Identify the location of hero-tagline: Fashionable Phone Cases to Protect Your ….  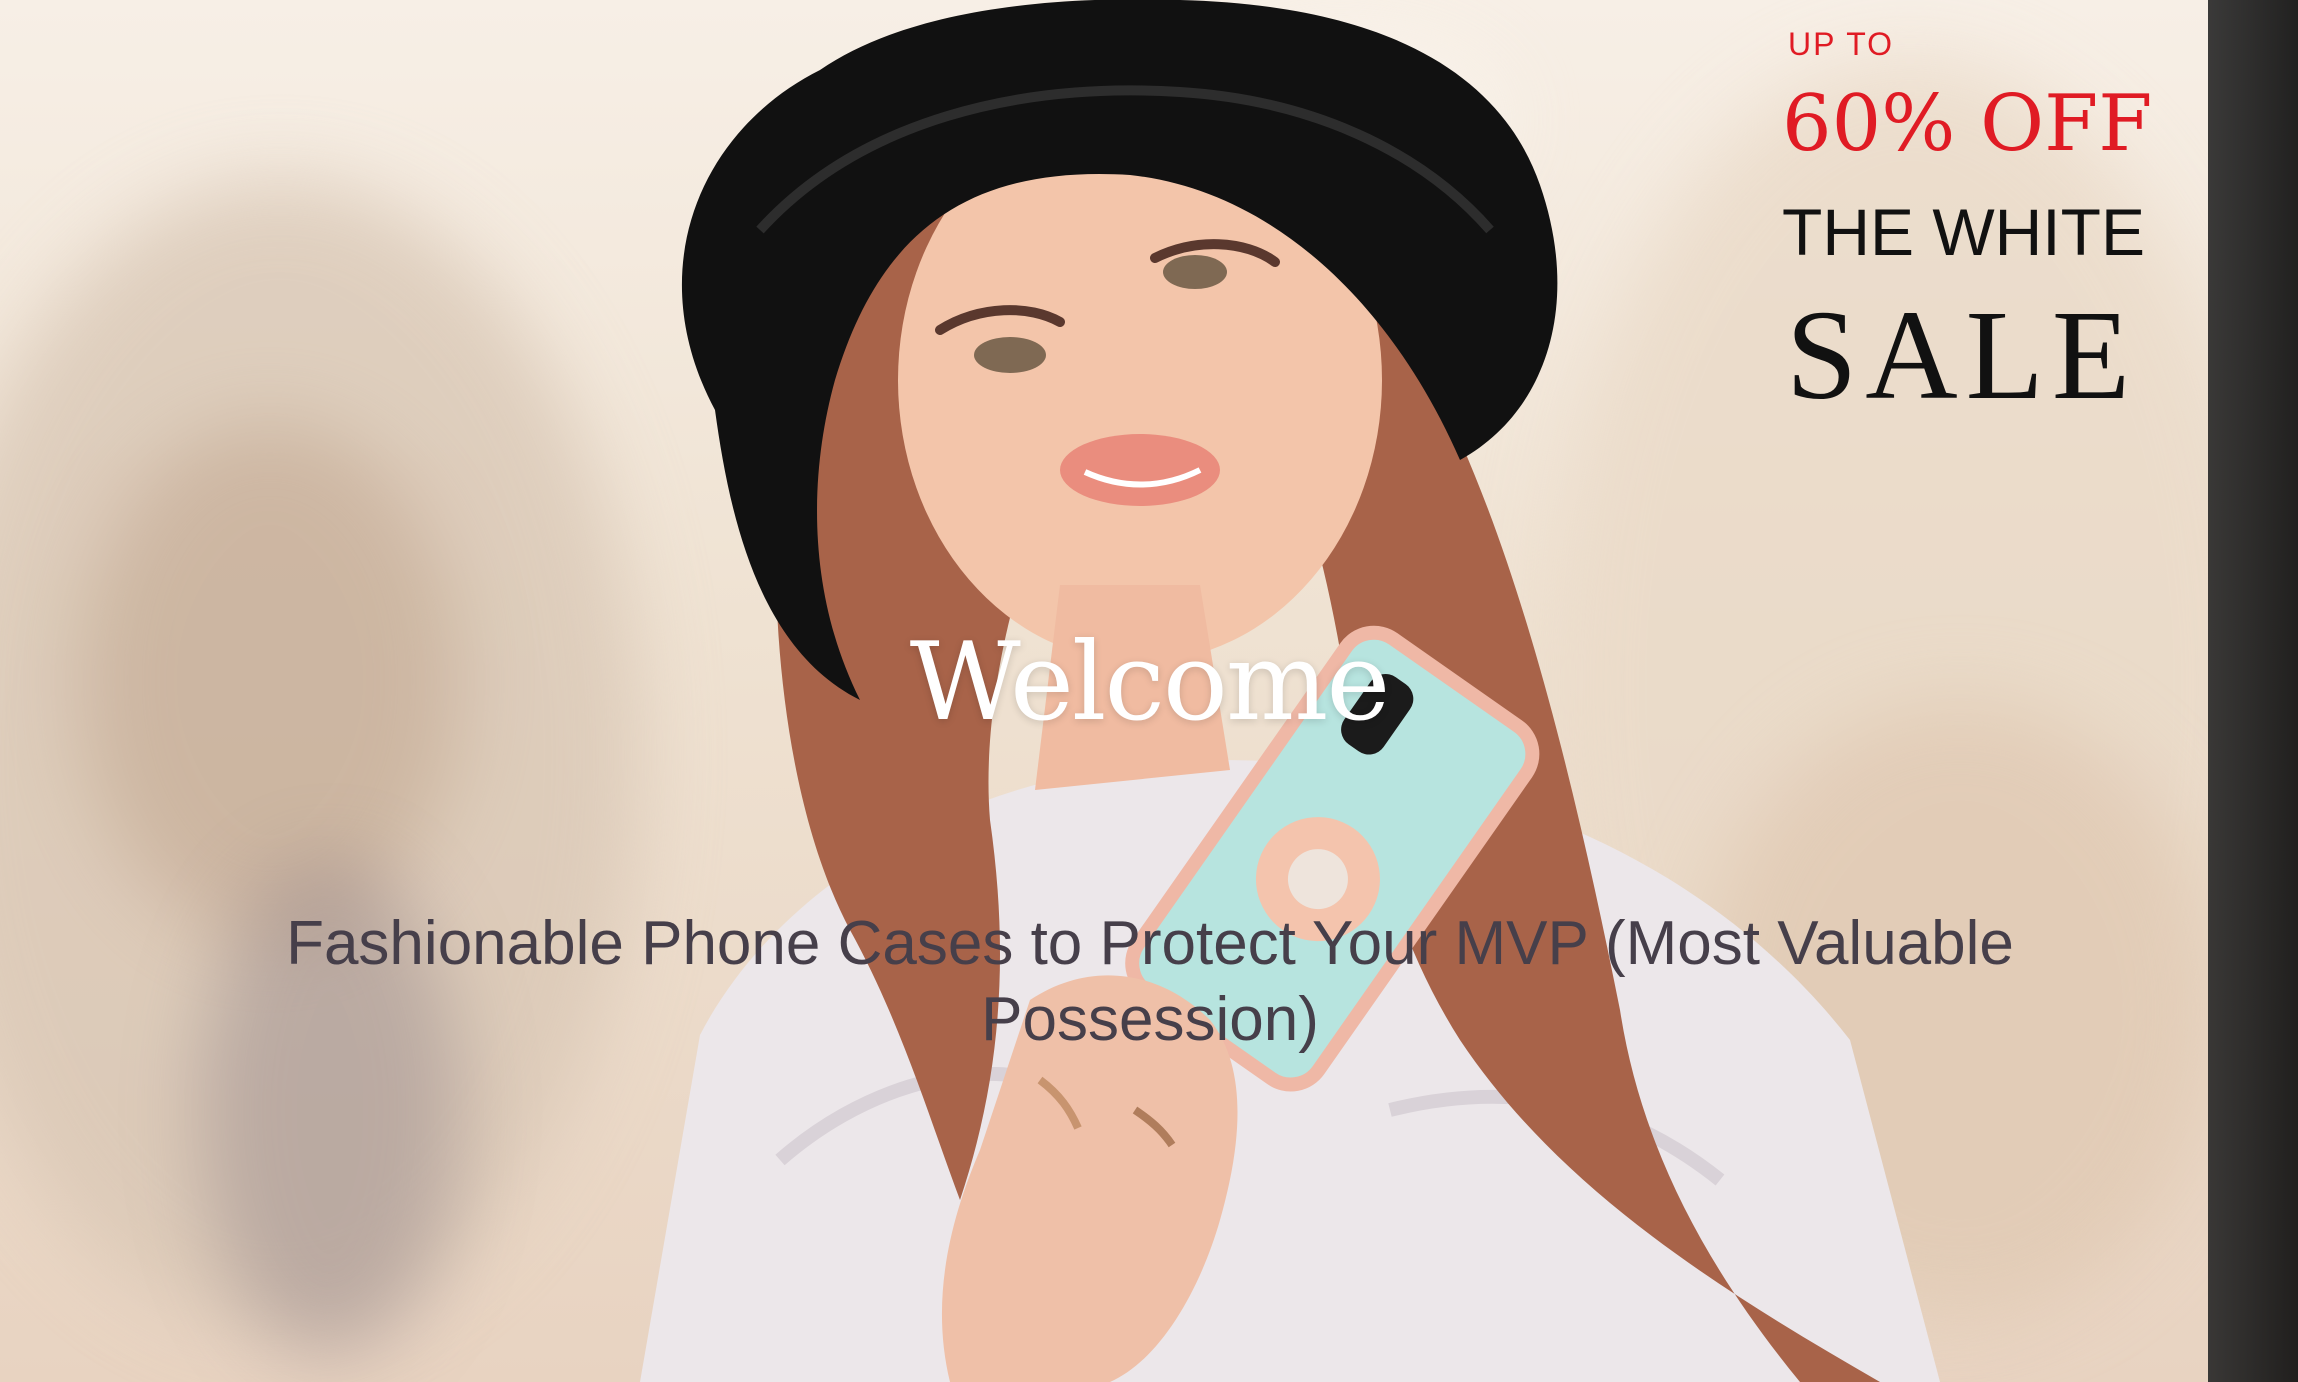
(1150, 981).